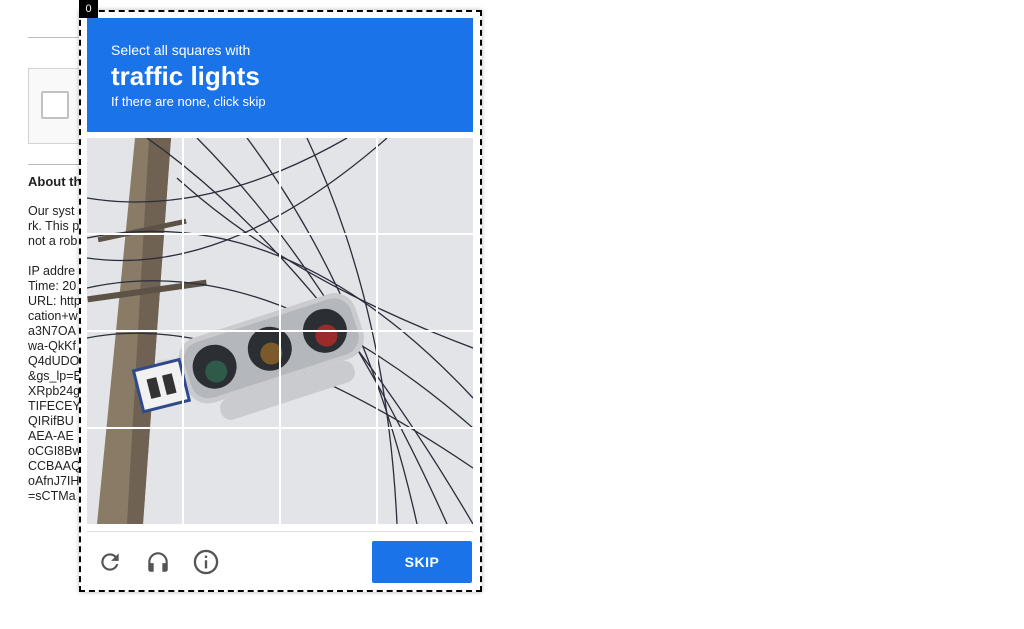  I want to click on headphones-icon, so click(158, 562).